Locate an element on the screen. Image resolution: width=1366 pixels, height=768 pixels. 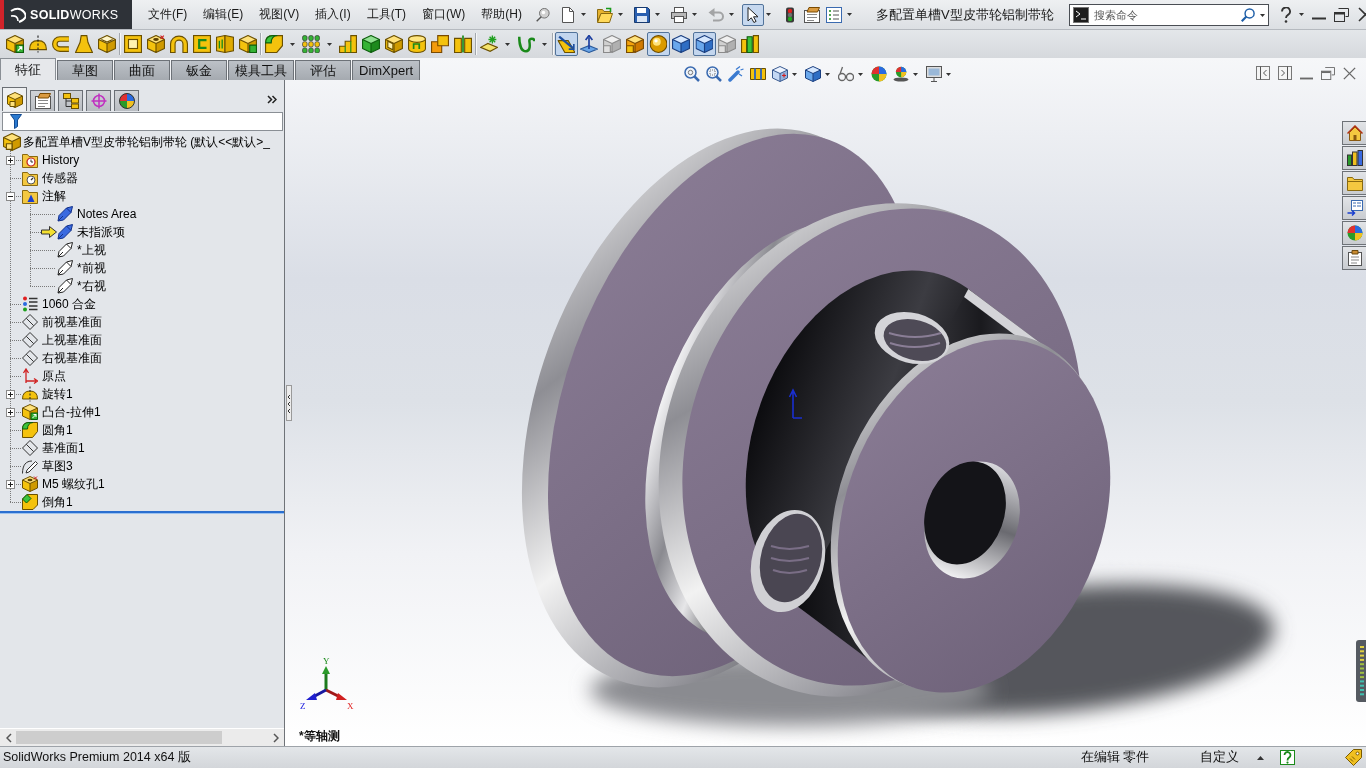
tree-item: 草图3 is located at coordinates (57, 466).